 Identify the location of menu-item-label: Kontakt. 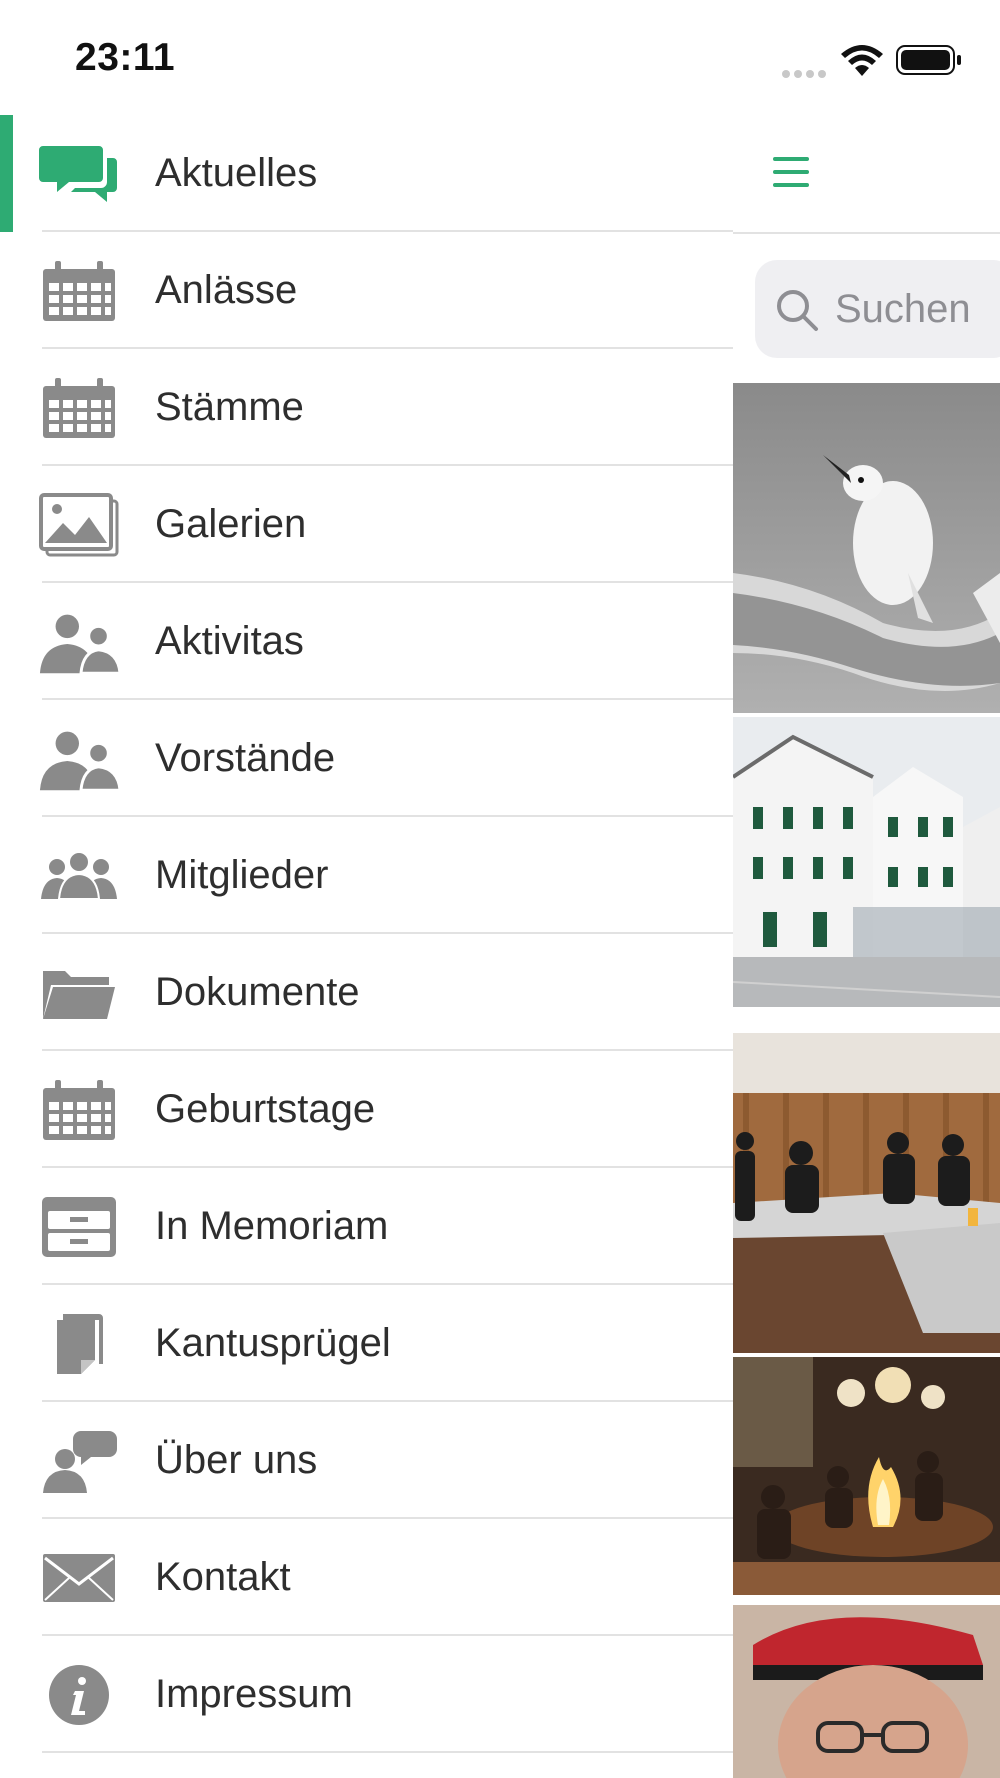
(223, 1577).